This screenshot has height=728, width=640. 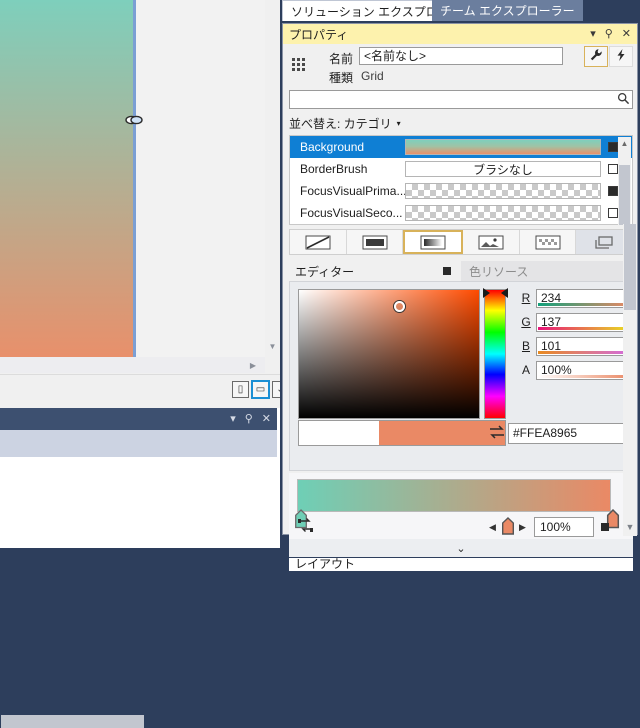 I want to click on property-list-scroll-thumb, so click(x=624, y=195).